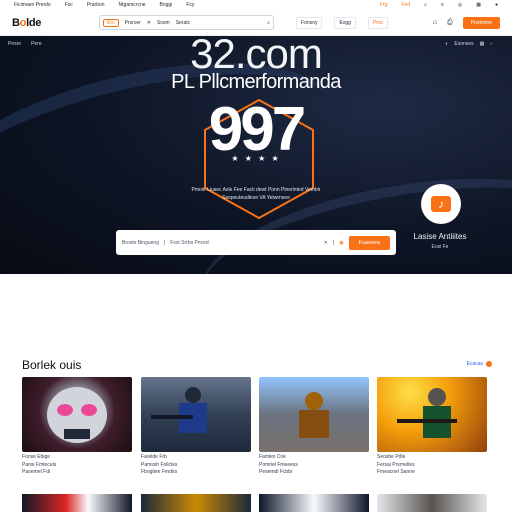 Image resolution: width=512 pixels, height=512 pixels. I want to click on logo-prefix: B, so click(16, 22).